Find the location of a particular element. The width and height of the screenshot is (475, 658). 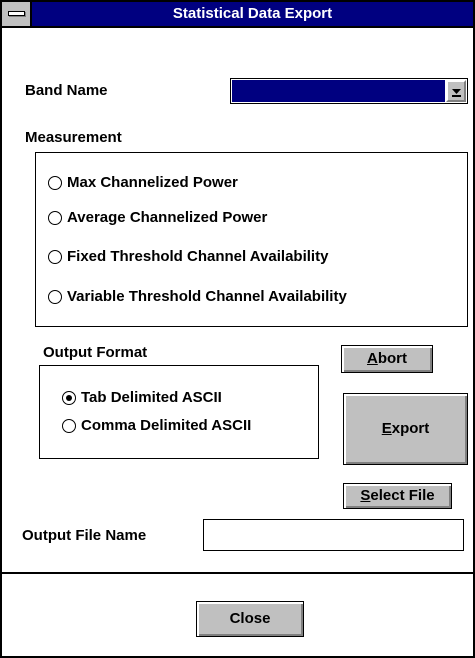

output-file-name-input is located at coordinates (333, 535).